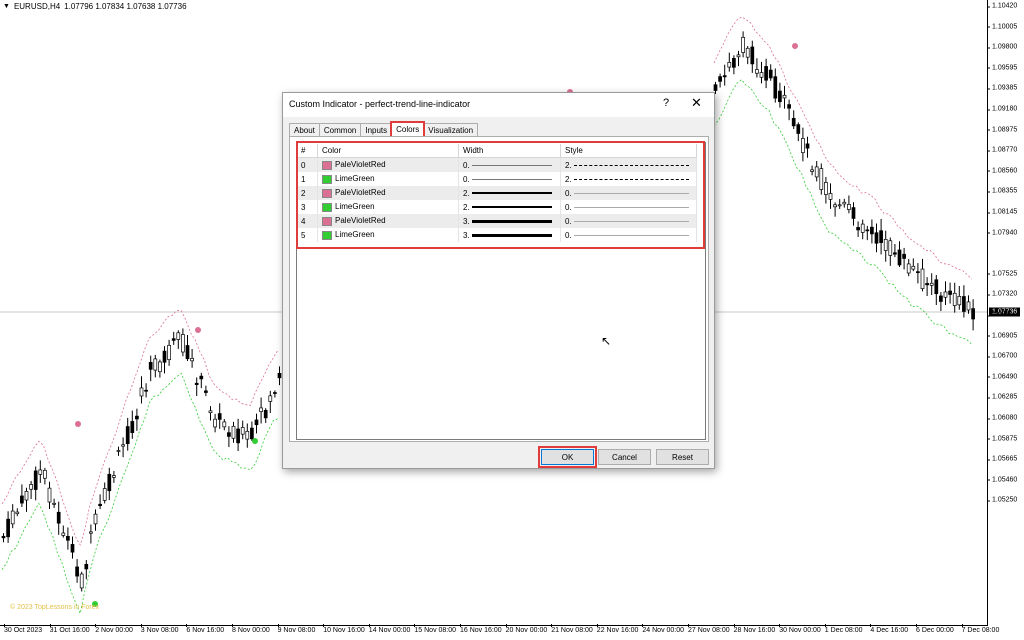  I want to click on table-row: 5 LimeGreen 3. 0., so click(497, 235).